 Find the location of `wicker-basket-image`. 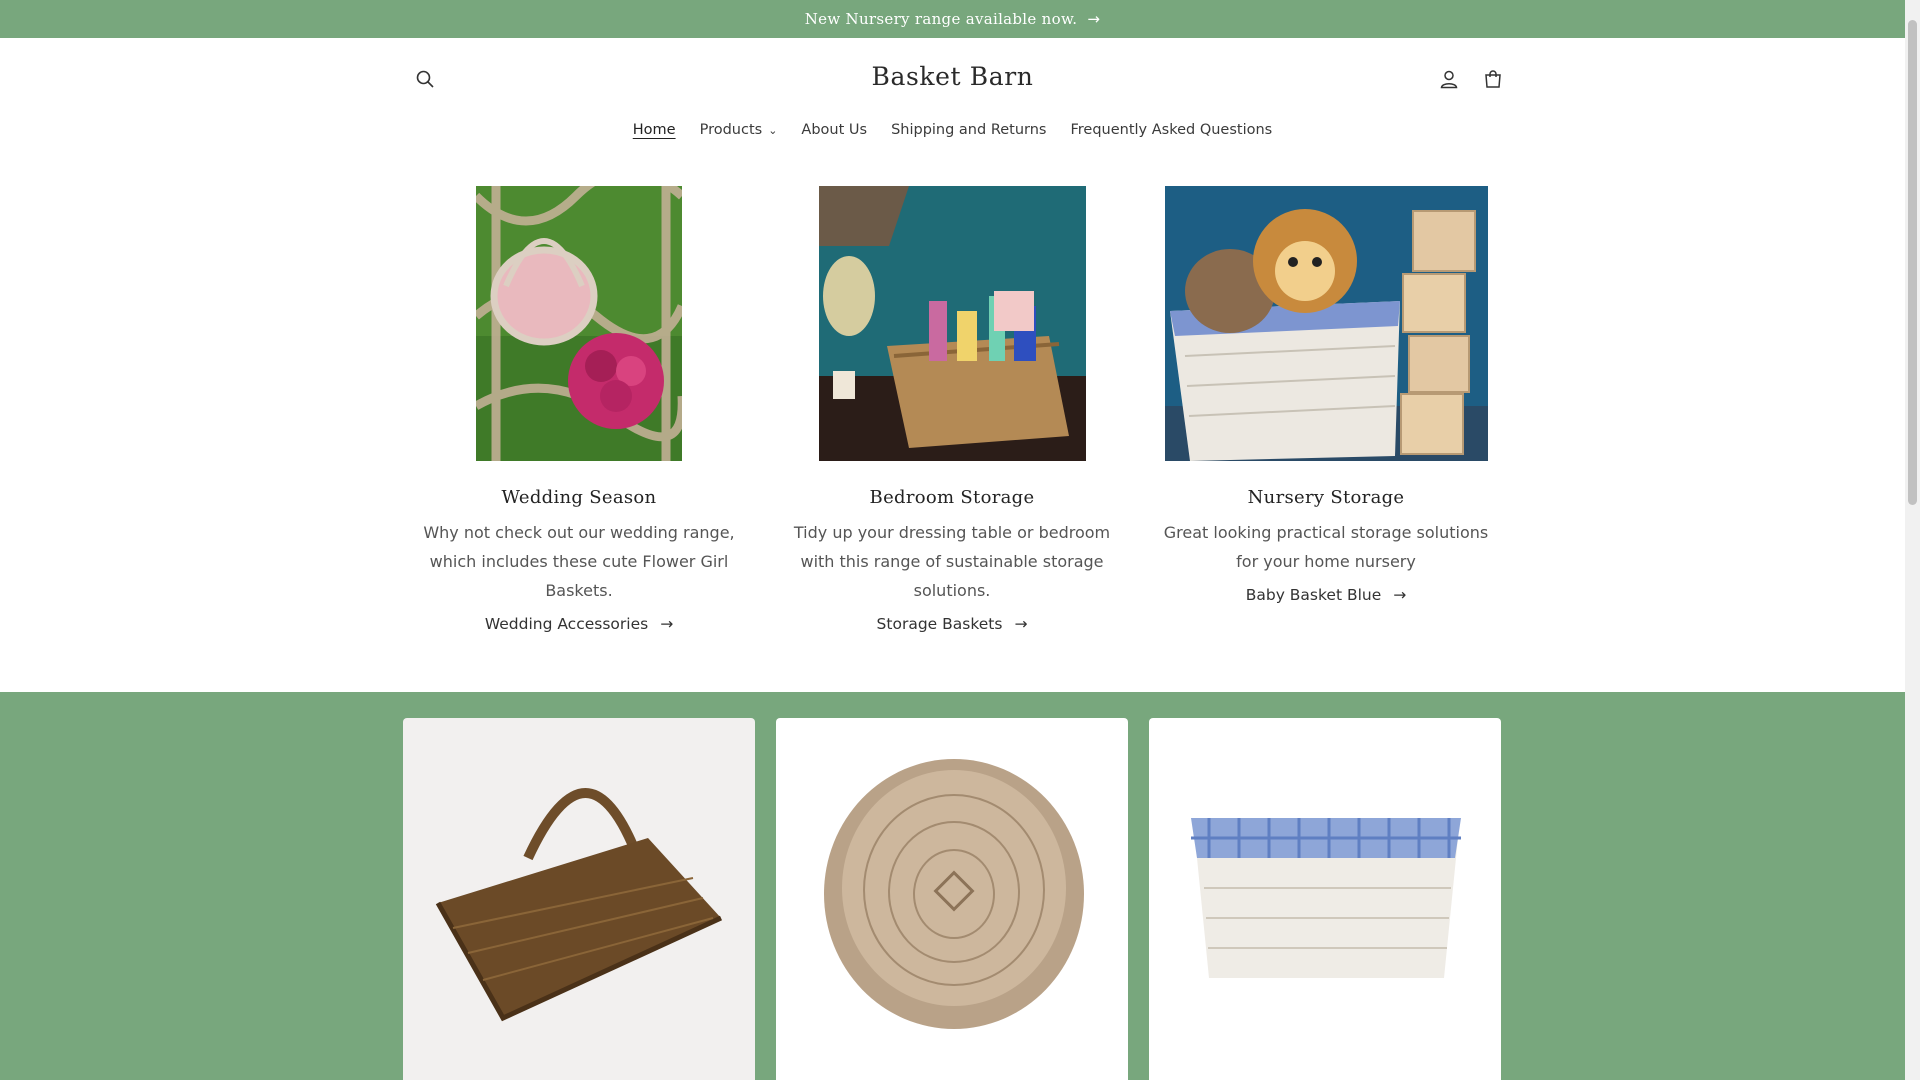

wicker-basket-image is located at coordinates (579, 905).